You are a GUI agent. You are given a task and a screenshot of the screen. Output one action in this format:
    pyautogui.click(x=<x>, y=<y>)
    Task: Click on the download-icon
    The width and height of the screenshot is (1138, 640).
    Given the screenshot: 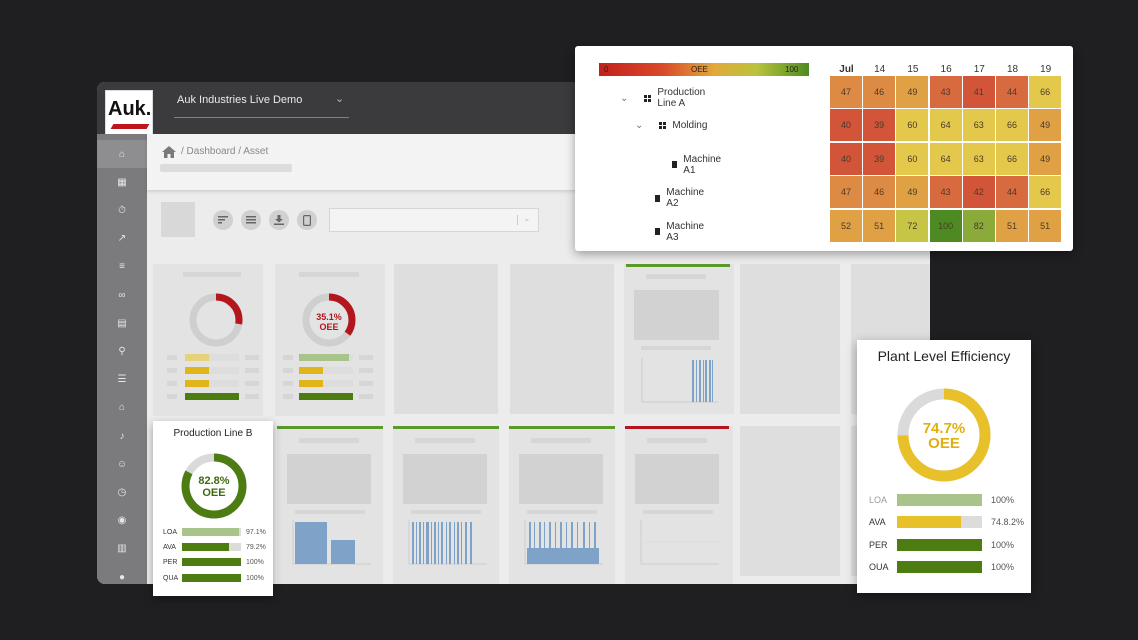 What is the action you would take?
    pyautogui.click(x=279, y=220)
    